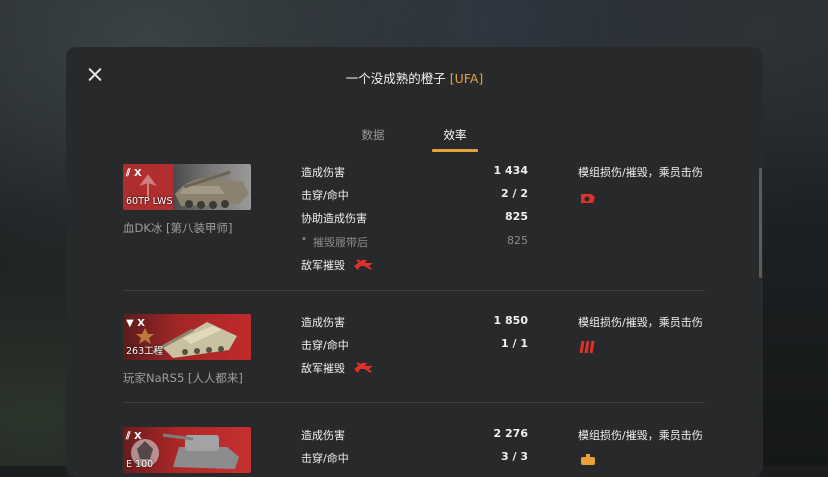 Image resolution: width=828 pixels, height=477 pixels. I want to click on td-icon: ▼, so click(130, 323).